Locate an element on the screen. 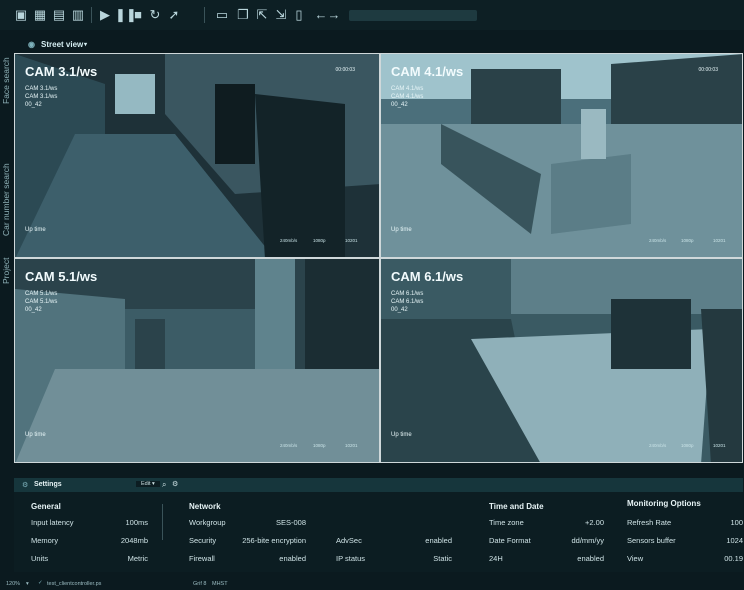 This screenshot has width=744, height=590. export-icon: ⇱ is located at coordinates (262, 15).